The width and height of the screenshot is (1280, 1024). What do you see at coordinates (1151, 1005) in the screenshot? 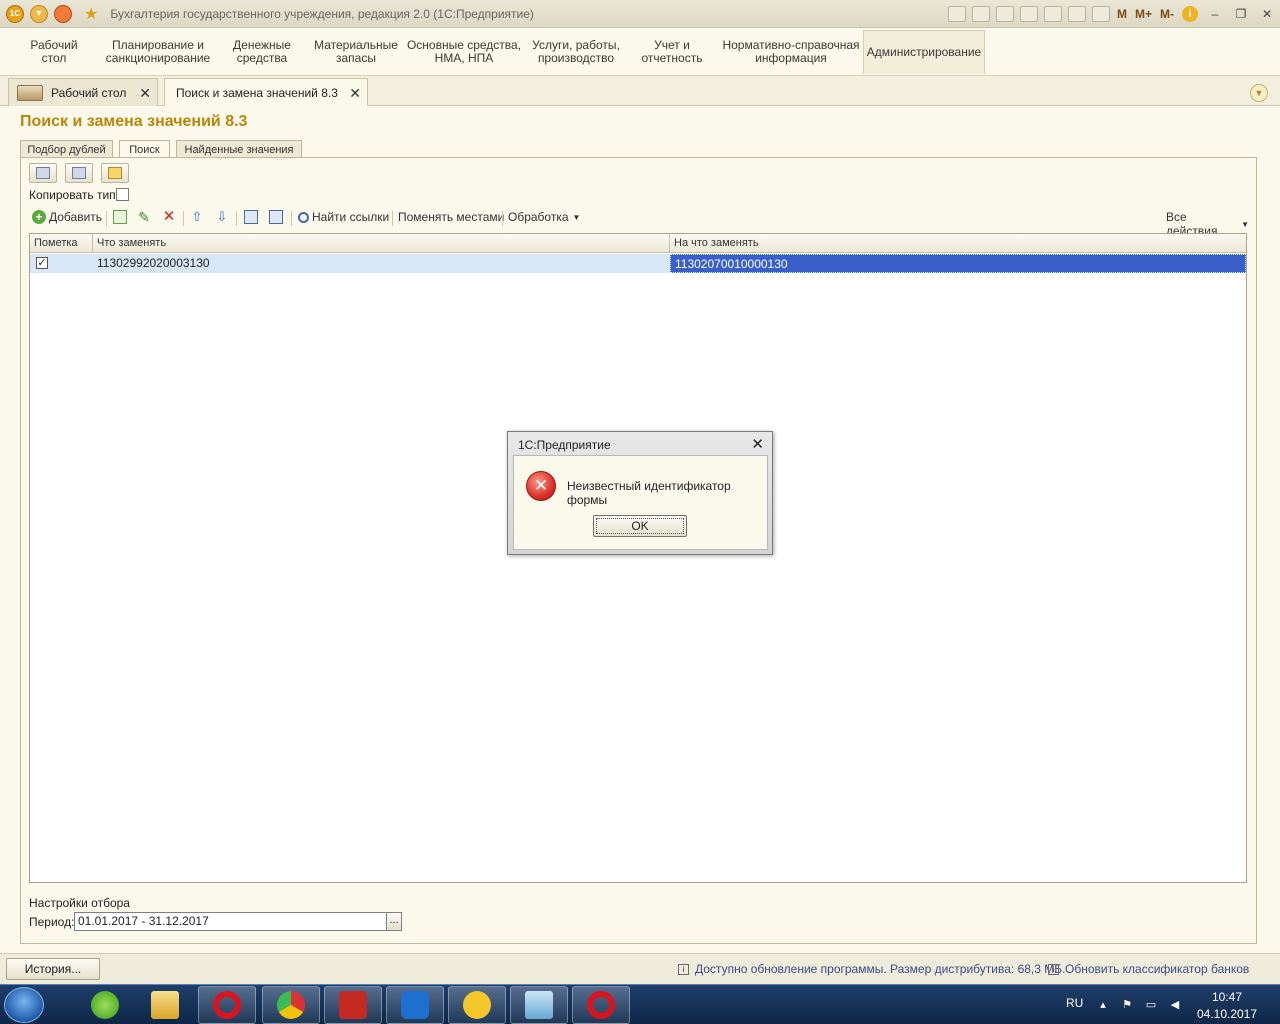
I see `tray-network-icon: ▭` at bounding box center [1151, 1005].